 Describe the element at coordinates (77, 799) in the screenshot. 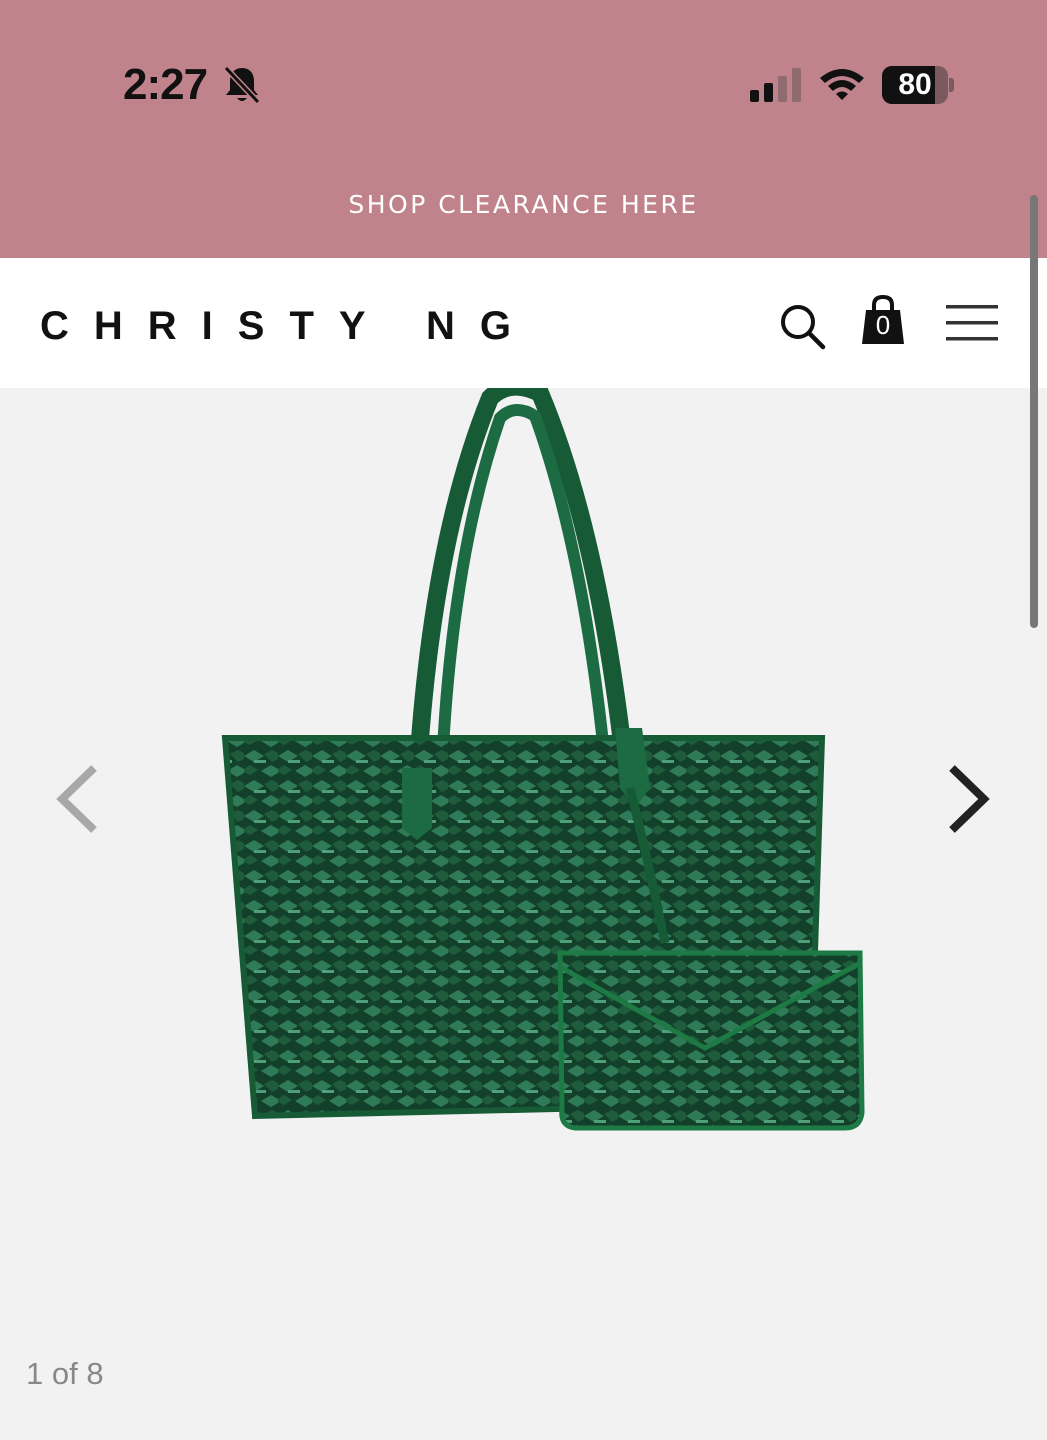

I see `chevron-left-icon` at that location.